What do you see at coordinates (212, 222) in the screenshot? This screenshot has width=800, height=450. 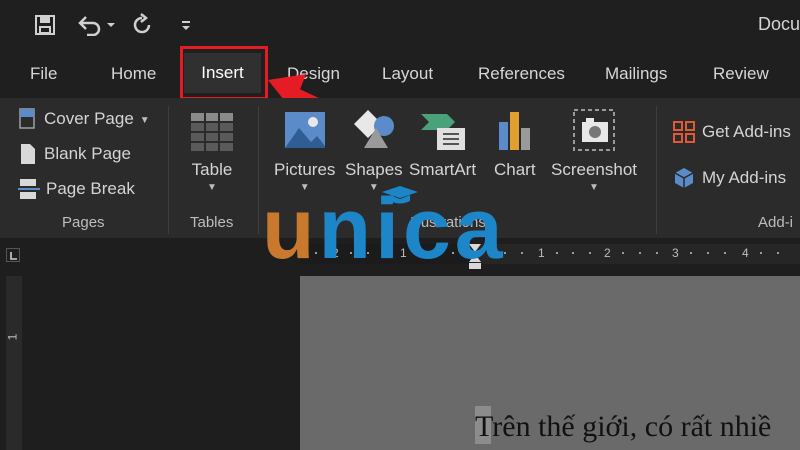 I see `tables-group-label: Tables` at bounding box center [212, 222].